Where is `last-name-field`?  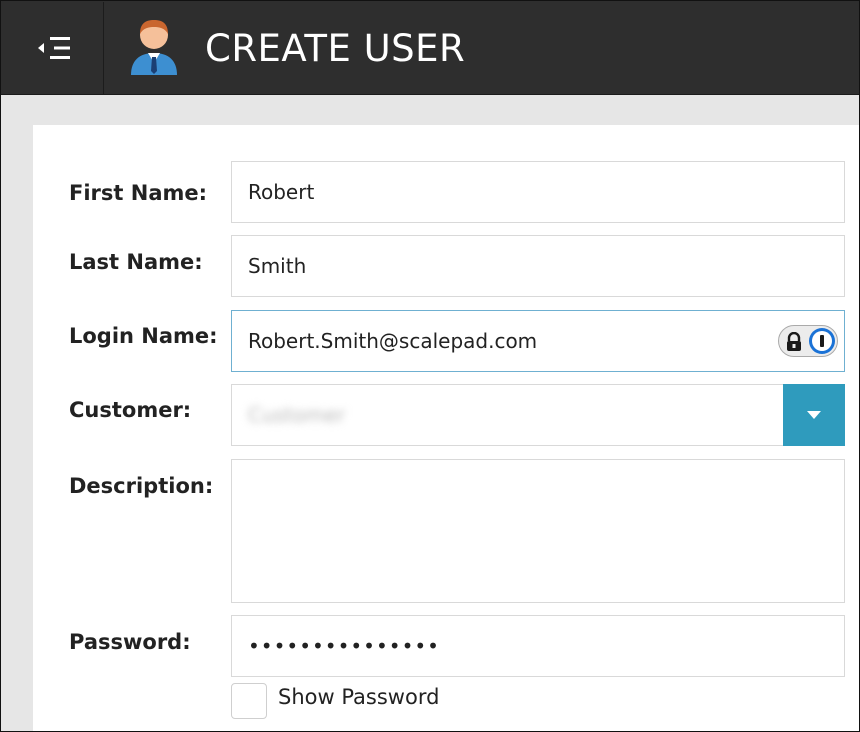 last-name-field is located at coordinates (538, 266).